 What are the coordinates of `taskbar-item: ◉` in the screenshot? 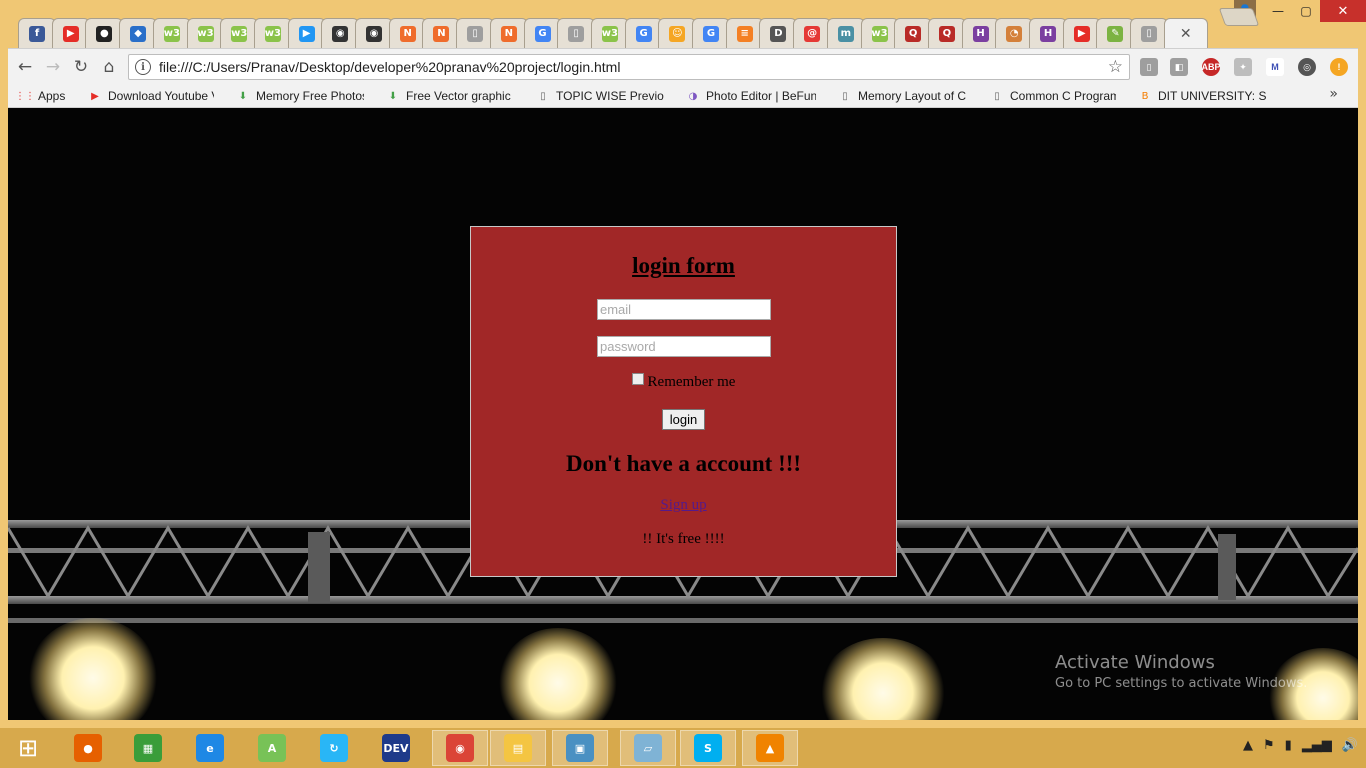 It's located at (460, 748).